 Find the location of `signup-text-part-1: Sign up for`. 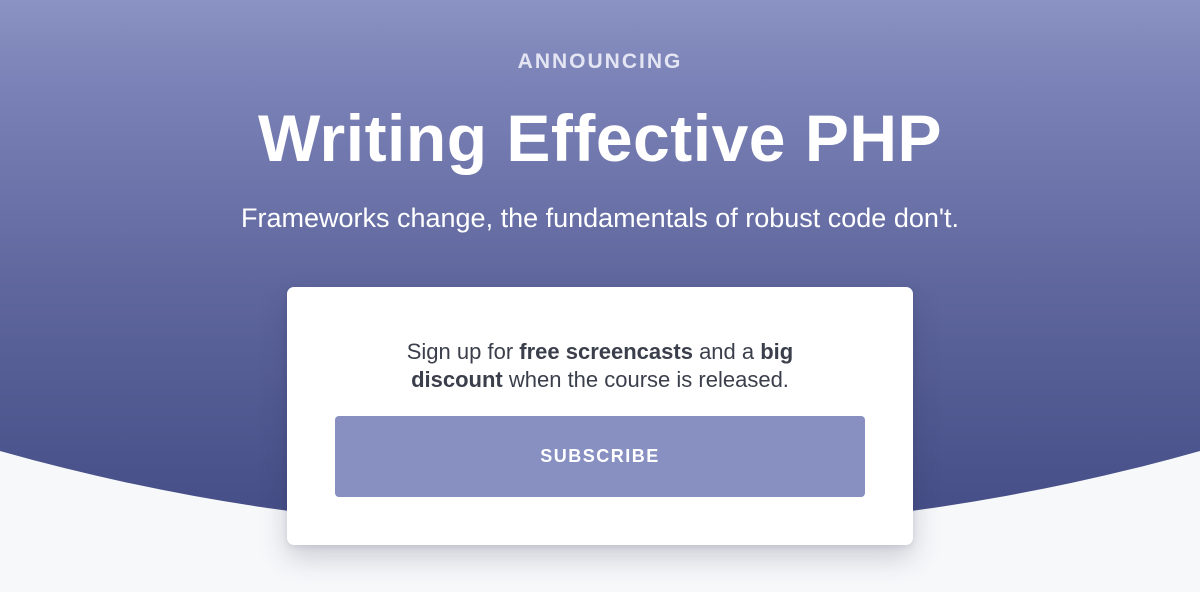

signup-text-part-1: Sign up for is located at coordinates (463, 351).